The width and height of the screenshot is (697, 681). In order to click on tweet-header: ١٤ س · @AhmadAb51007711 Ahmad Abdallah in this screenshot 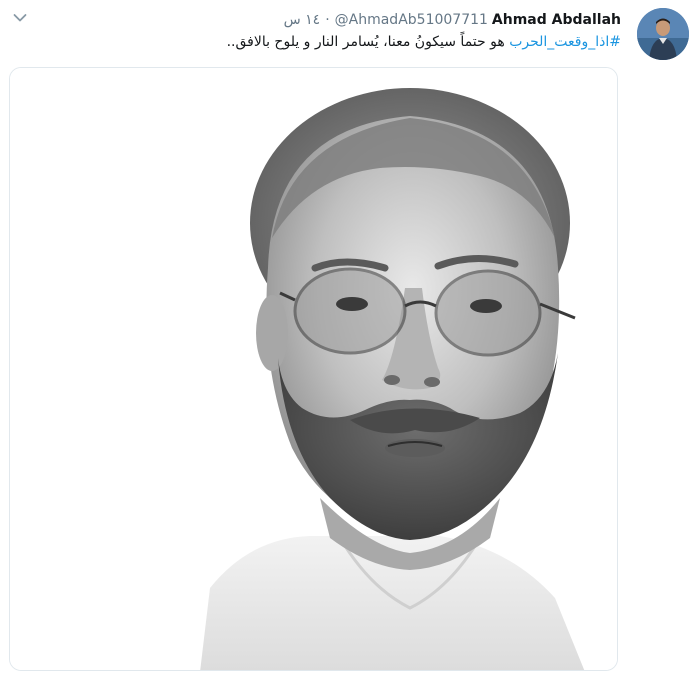, I will do `click(452, 20)`.